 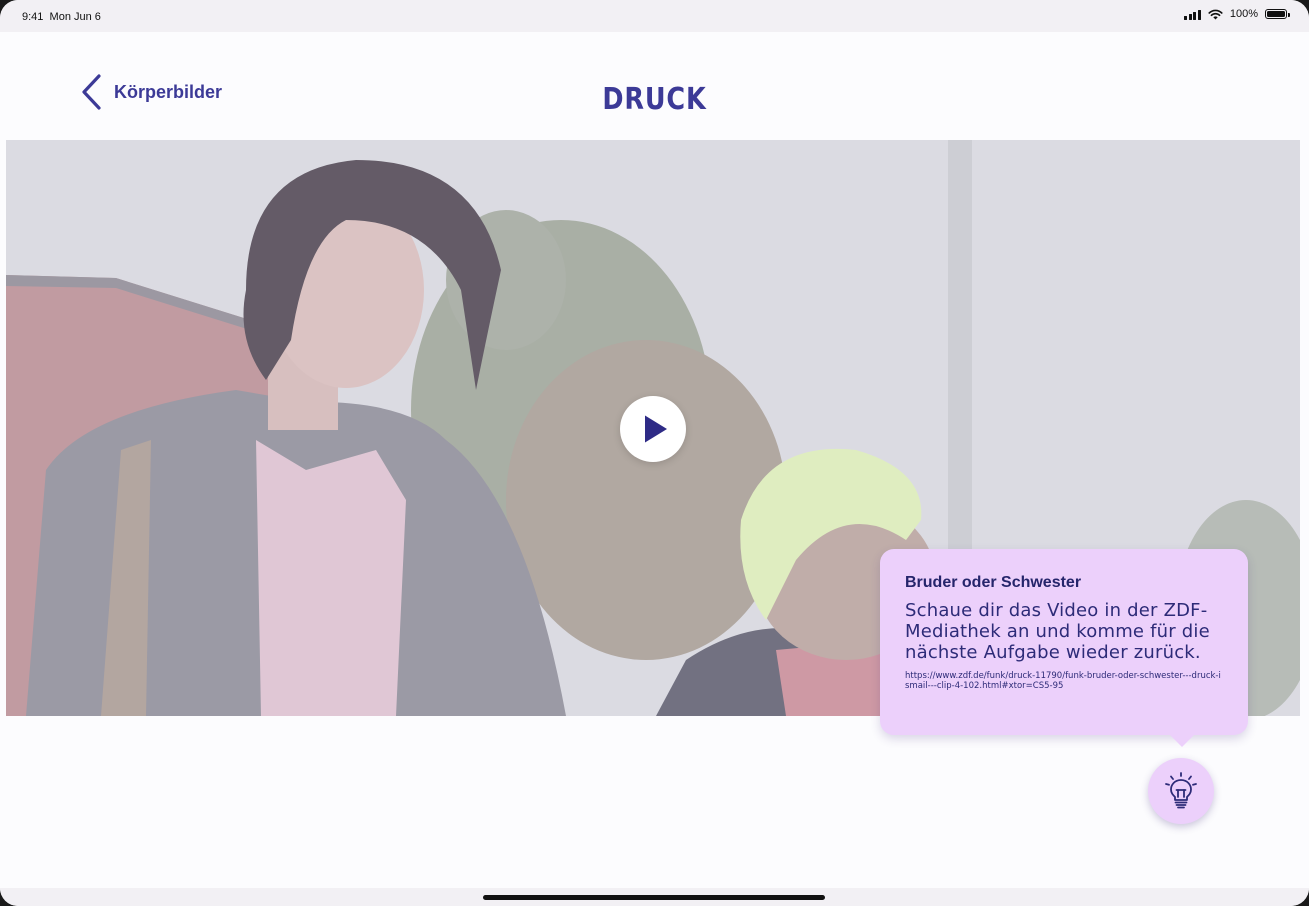 I want to click on status-time-value: 9:41, so click(x=33, y=17).